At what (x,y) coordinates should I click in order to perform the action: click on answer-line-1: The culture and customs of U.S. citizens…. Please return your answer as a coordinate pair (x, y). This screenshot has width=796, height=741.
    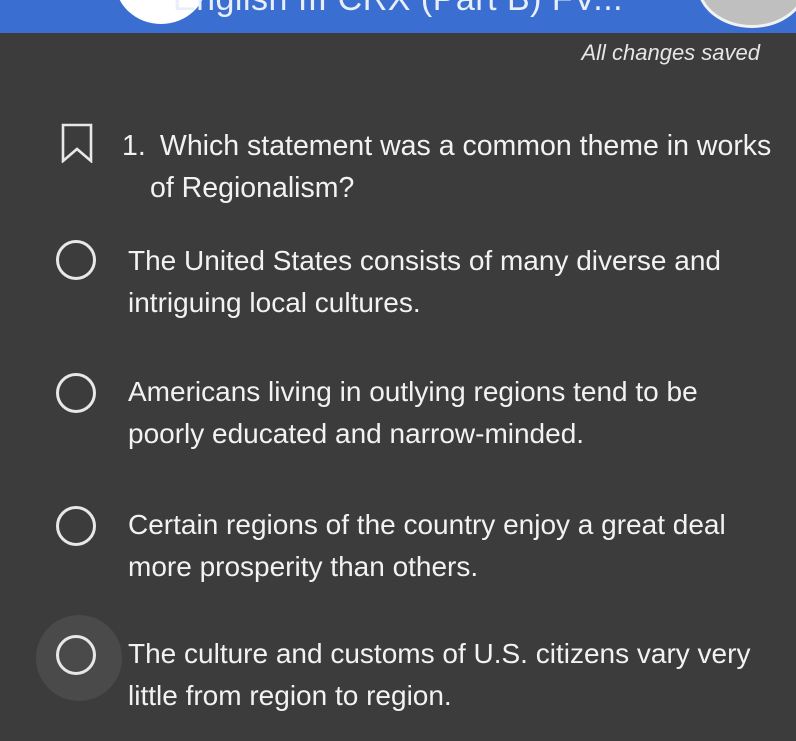
    Looking at the image, I should click on (439, 653).